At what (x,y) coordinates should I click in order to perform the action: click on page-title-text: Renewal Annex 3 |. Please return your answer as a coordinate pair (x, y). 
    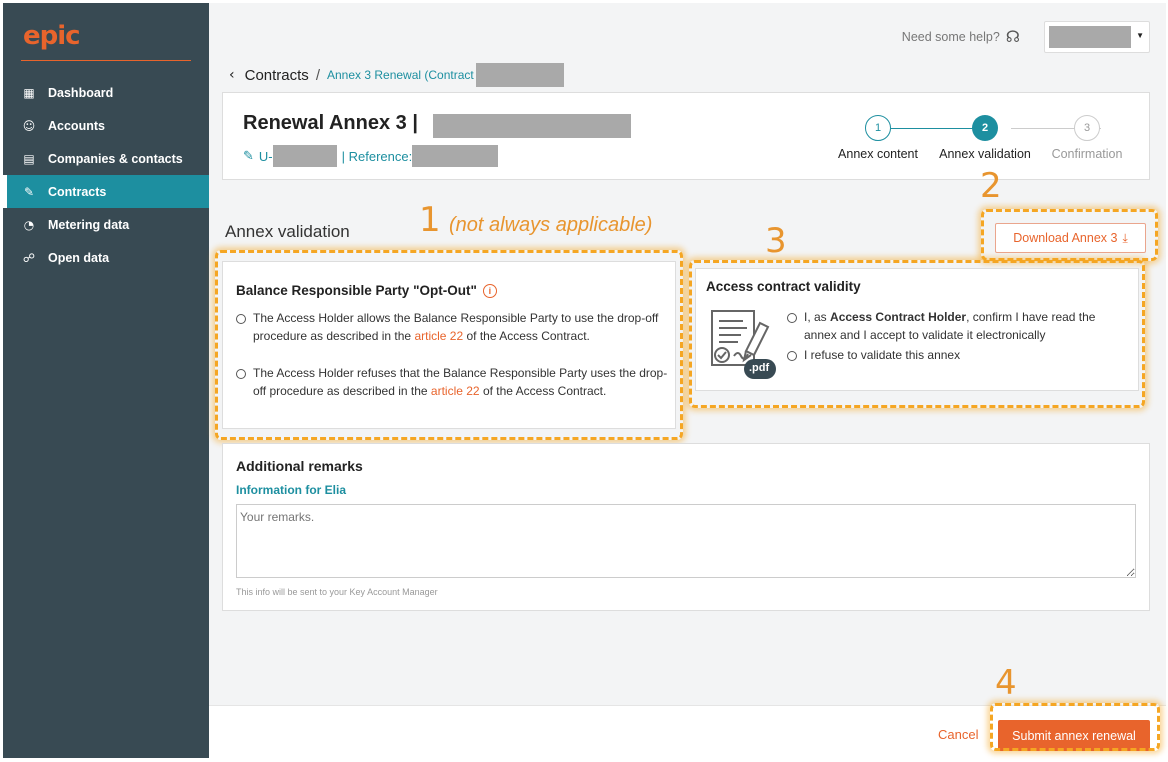
    Looking at the image, I should click on (330, 123).